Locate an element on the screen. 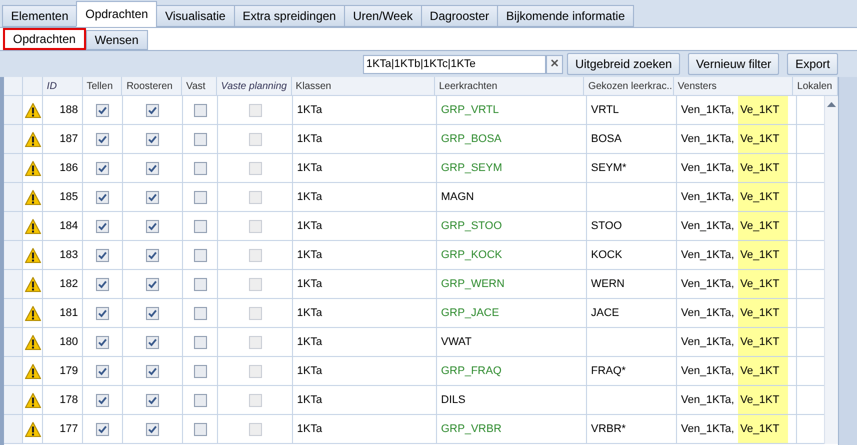 The image size is (857, 445). tab: Opdrachten is located at coordinates (117, 14).